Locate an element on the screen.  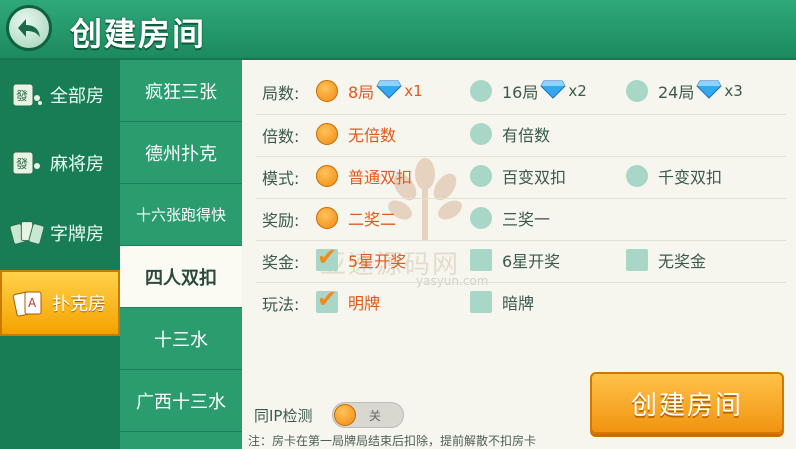
multiplier-text: x3 is located at coordinates (733, 91).